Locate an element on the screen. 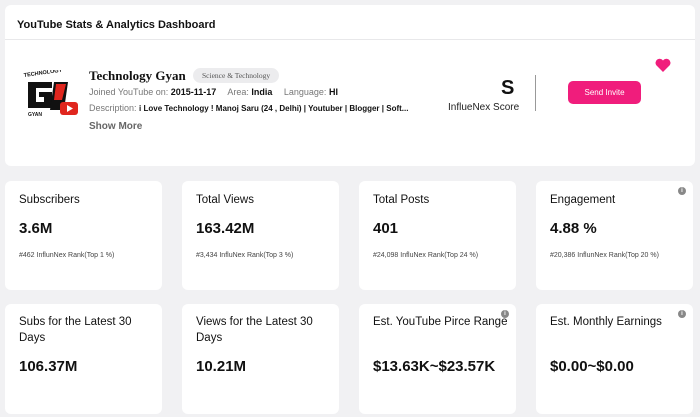 This screenshot has width=700, height=417. stat-rank: #462 InflunNex Rank(Top 1 %) is located at coordinates (67, 255).